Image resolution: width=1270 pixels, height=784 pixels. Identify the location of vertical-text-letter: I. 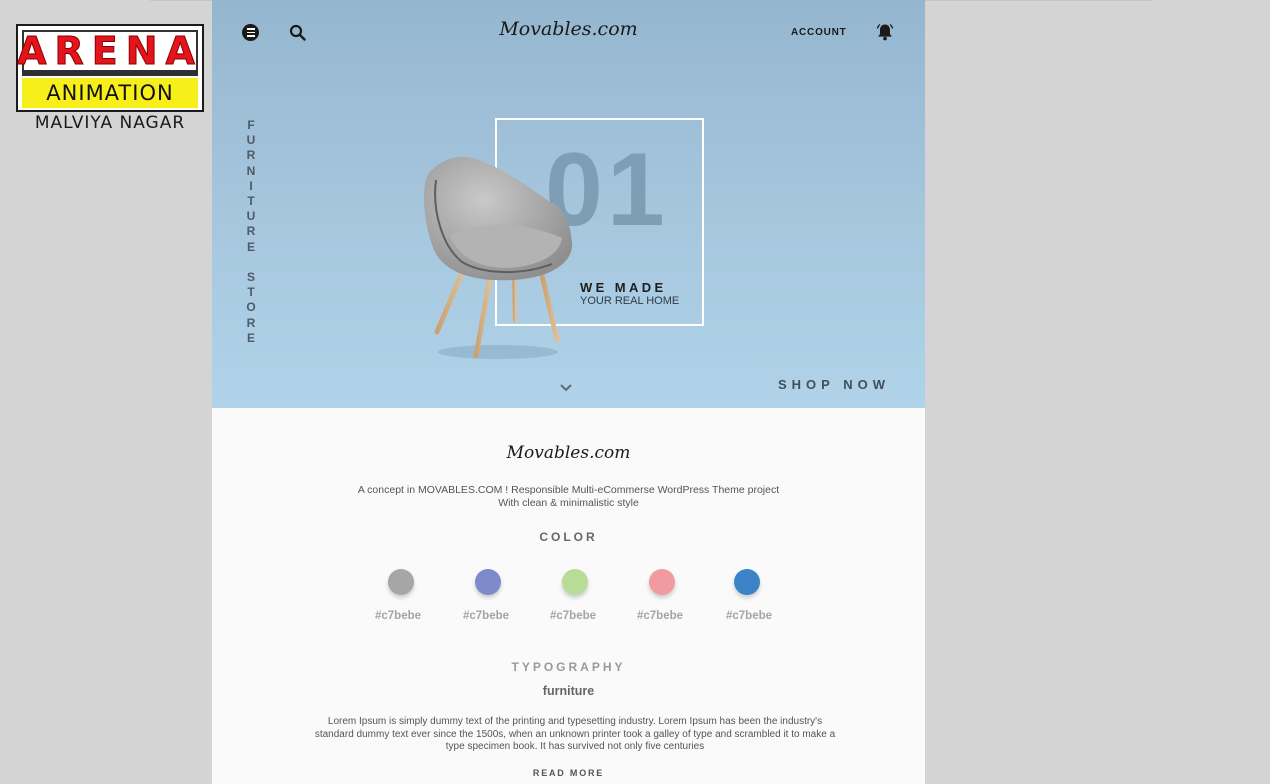
(251, 185).